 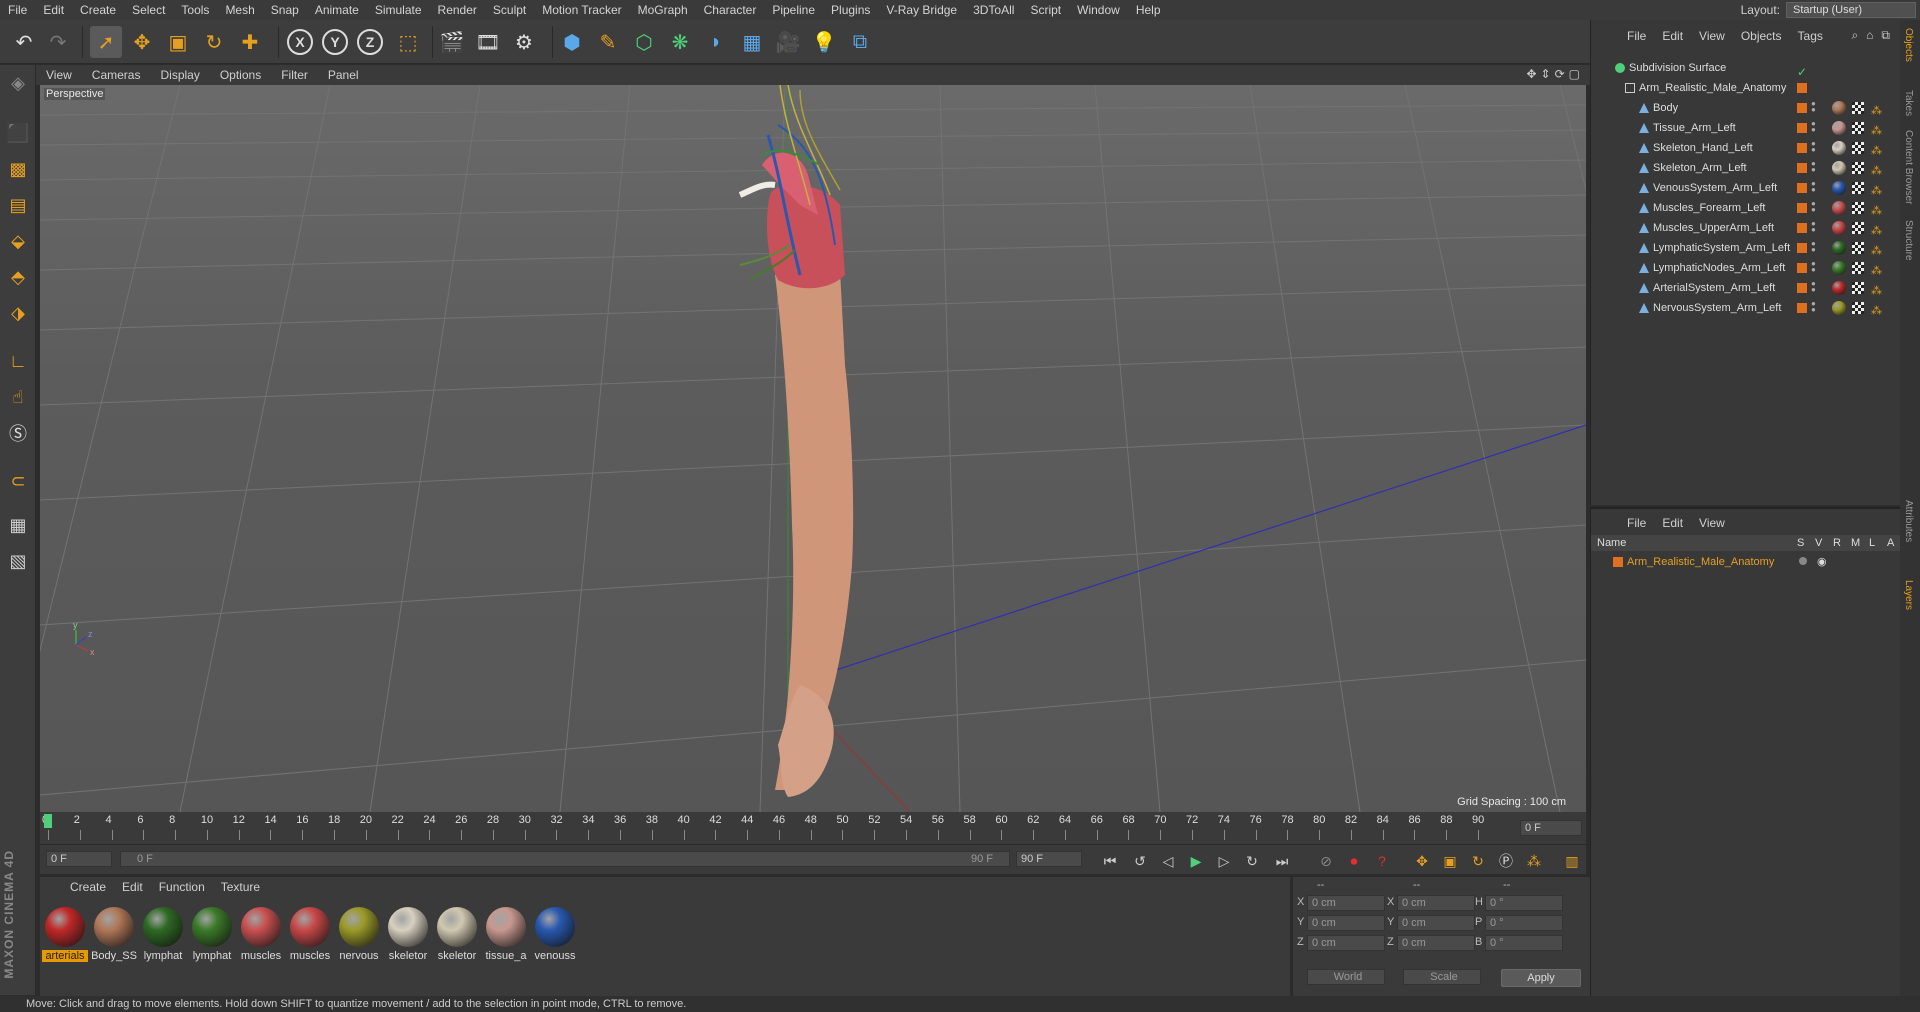 I want to click on subdivision-generator-icon: ⬡, so click(x=644, y=42).